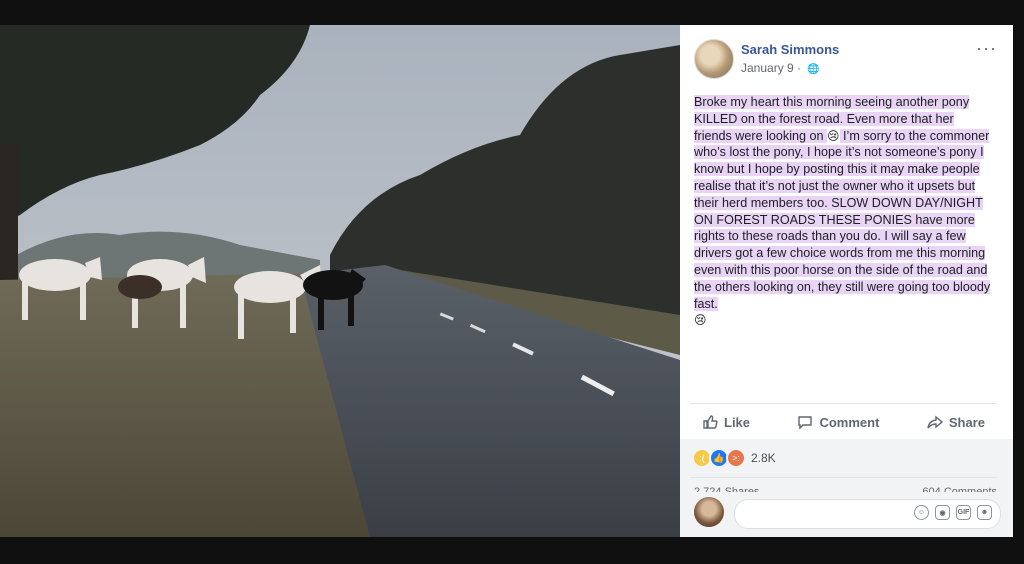 This screenshot has width=1024, height=564. Describe the element at coordinates (966, 422) in the screenshot. I see `share-label: Share` at that location.